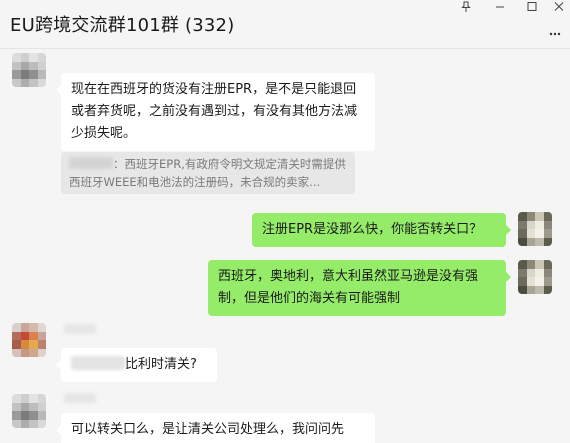 This screenshot has width=570, height=443. Describe the element at coordinates (285, 24) in the screenshot. I see `title-bar: EU跨境交流群101群 (332)` at that location.